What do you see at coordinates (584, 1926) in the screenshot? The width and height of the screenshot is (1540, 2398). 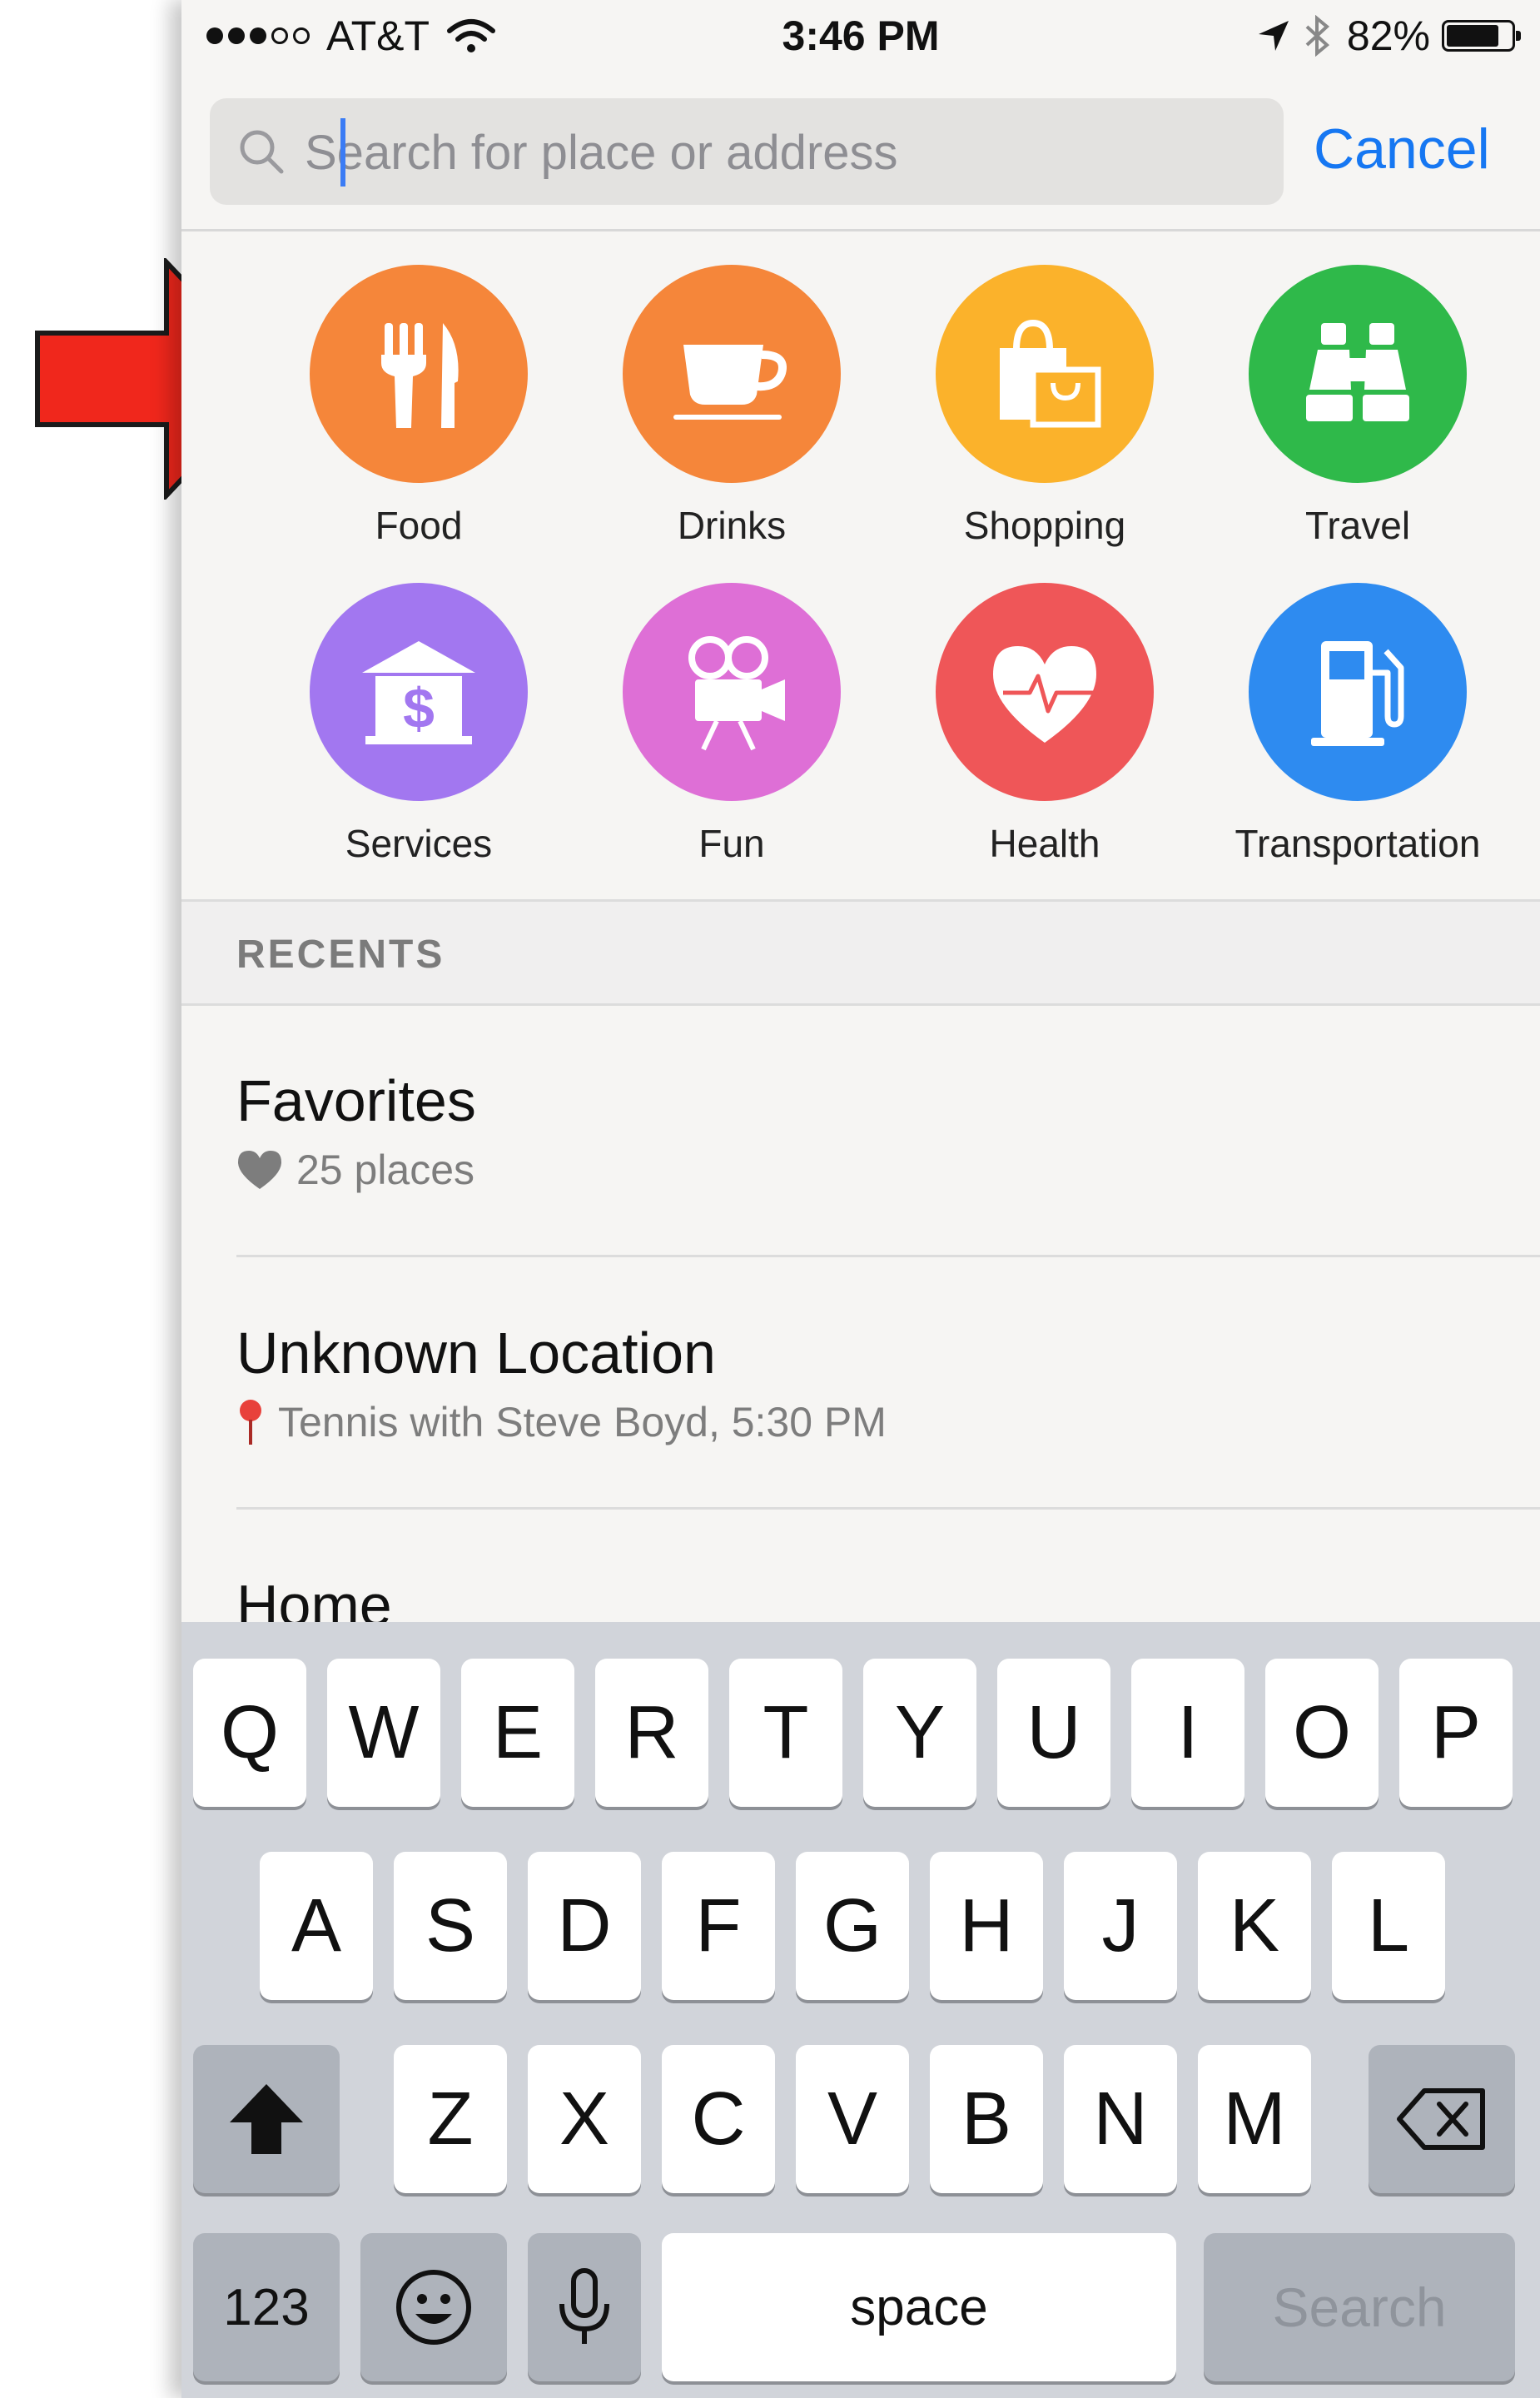 I see `key-d: D` at bounding box center [584, 1926].